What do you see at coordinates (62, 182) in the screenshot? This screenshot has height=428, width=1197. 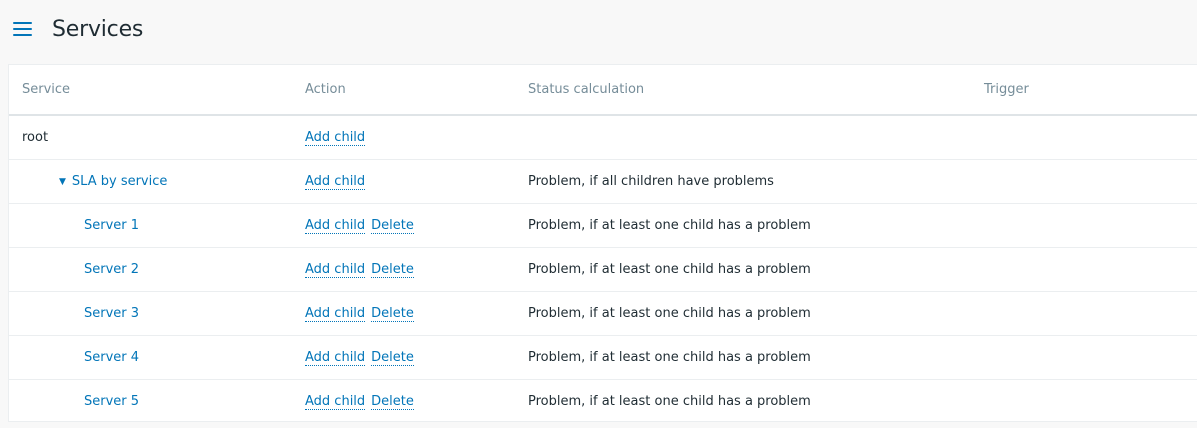 I see `collapse-triangle-icon: ▼` at bounding box center [62, 182].